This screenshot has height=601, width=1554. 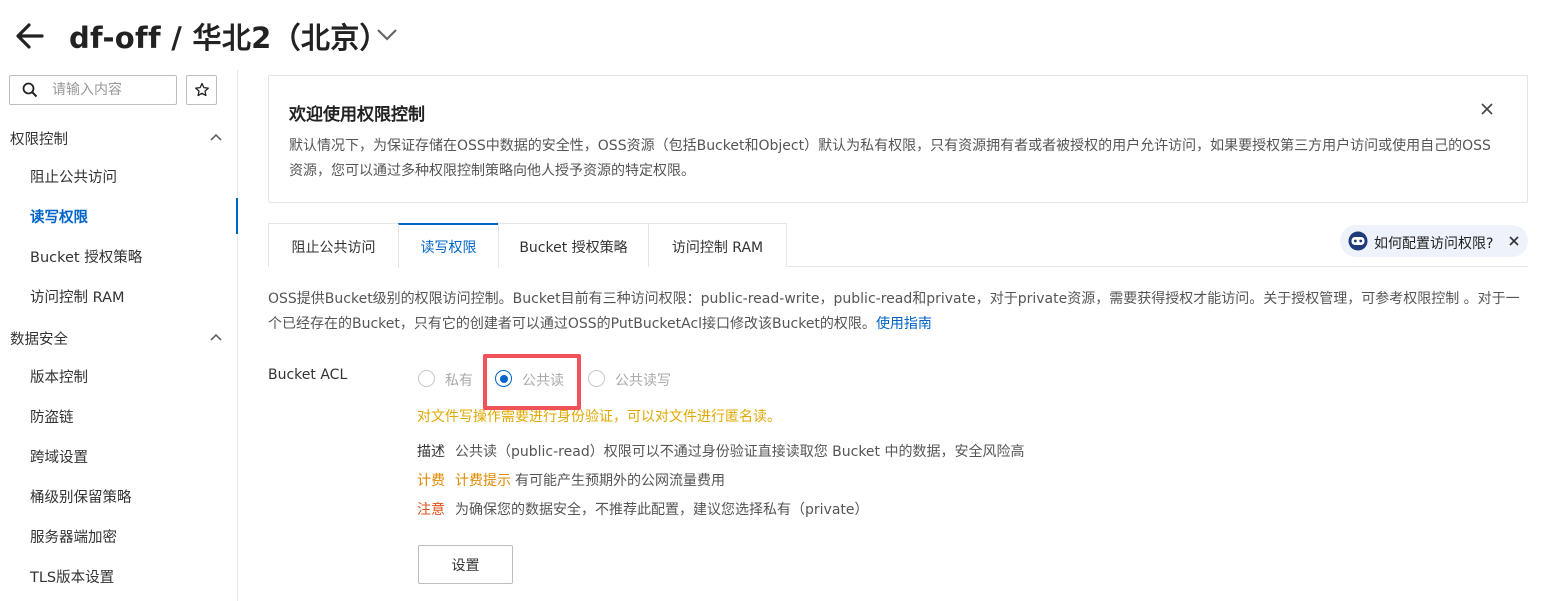 I want to click on acl-billing-value: 有可能产生预期外的公网流量费用, so click(x=620, y=481).